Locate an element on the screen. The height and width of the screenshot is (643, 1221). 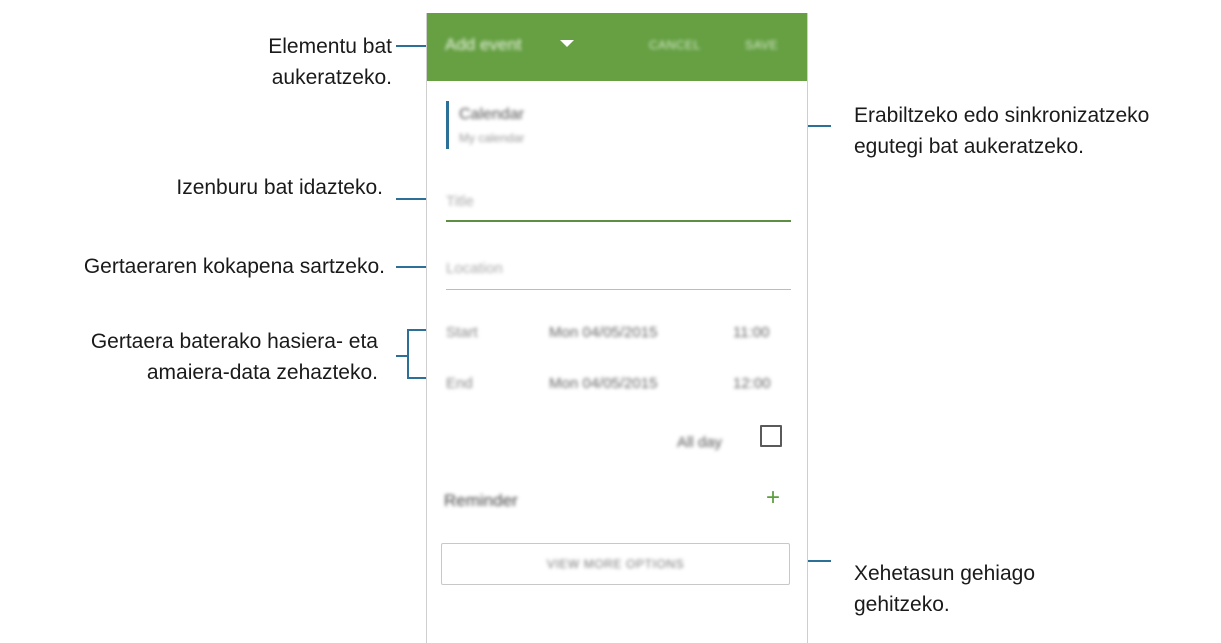
annotation-select-item: Elementu bat aukeratzeko. is located at coordinates (330, 62).